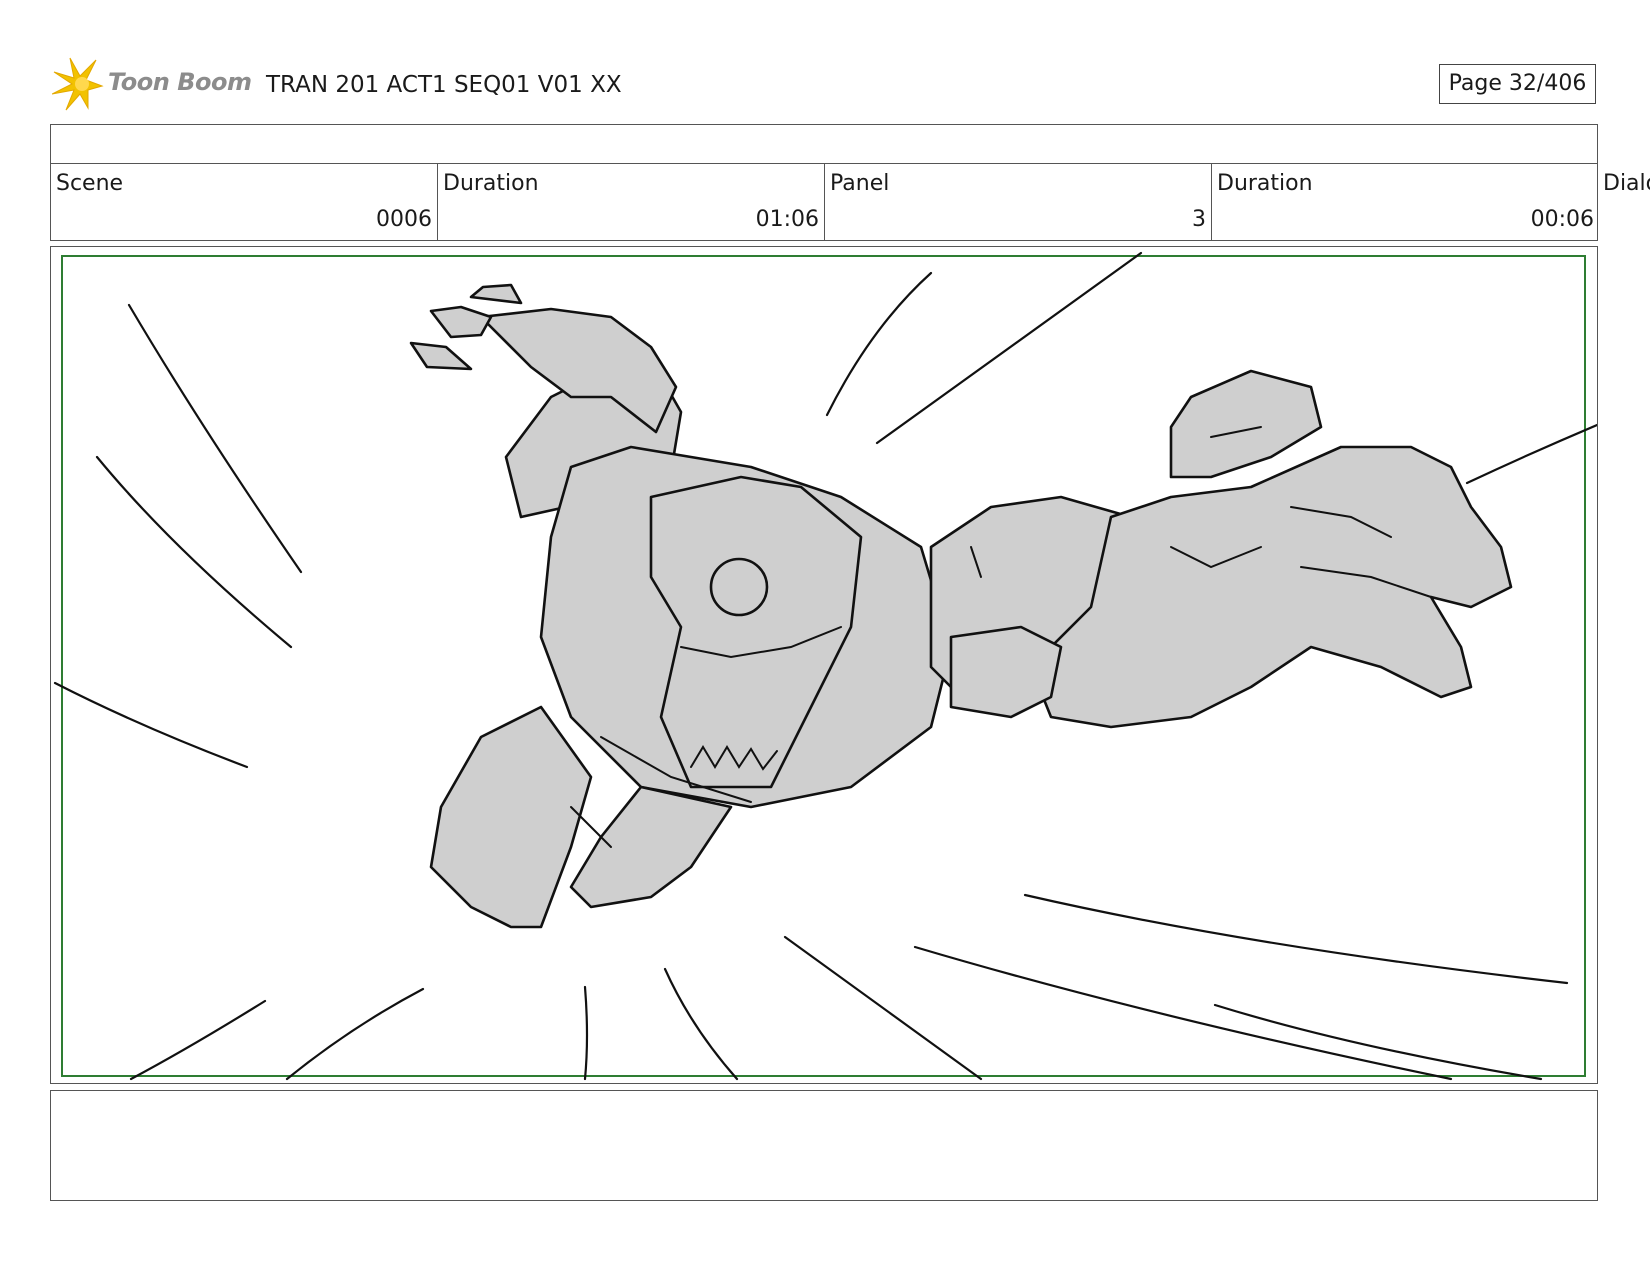  I want to click on page-label: Page, so click(1475, 83).